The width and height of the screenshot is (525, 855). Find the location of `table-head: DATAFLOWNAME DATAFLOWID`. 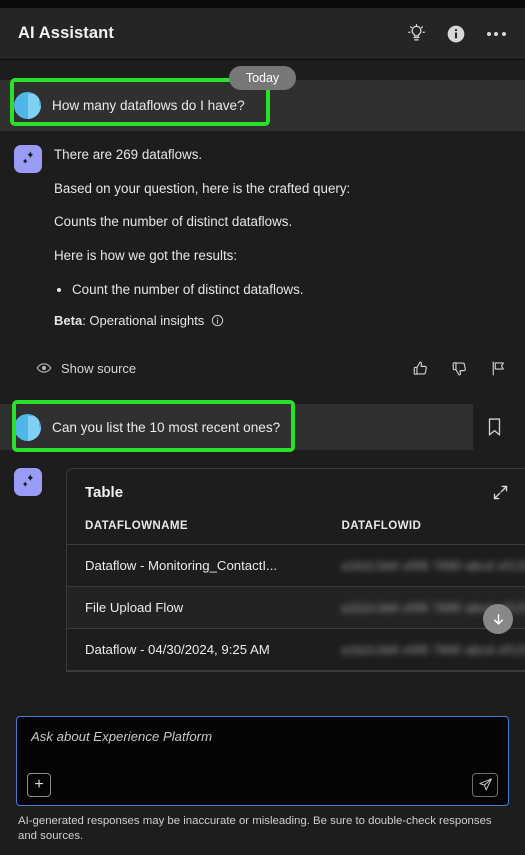

table-head: DATAFLOWNAME DATAFLOWID is located at coordinates (296, 529).